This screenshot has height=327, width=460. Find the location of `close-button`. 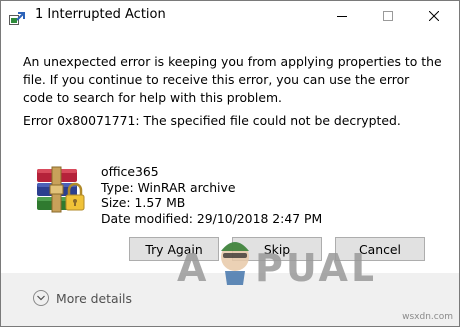

close-button is located at coordinates (434, 16).